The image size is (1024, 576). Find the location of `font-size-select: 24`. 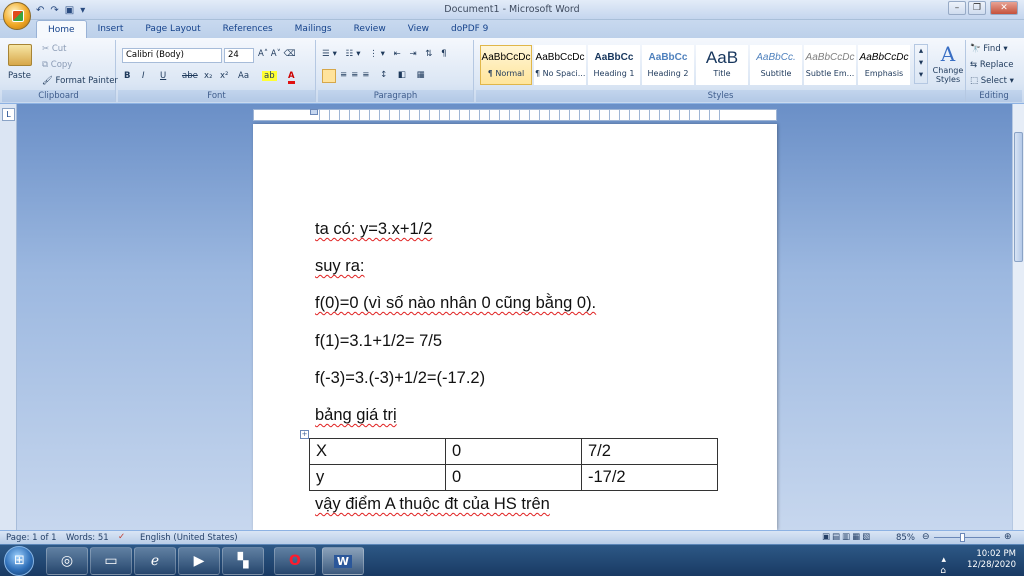

font-size-select: 24 is located at coordinates (239, 55).